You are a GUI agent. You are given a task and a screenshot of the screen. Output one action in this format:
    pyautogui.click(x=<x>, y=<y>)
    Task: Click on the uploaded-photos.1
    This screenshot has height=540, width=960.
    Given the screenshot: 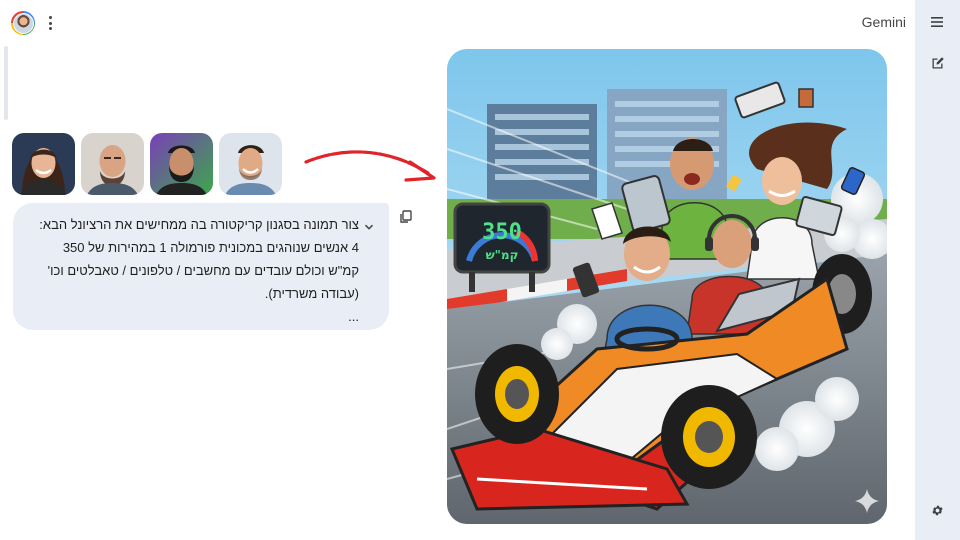 What is the action you would take?
    pyautogui.click(x=112, y=164)
    